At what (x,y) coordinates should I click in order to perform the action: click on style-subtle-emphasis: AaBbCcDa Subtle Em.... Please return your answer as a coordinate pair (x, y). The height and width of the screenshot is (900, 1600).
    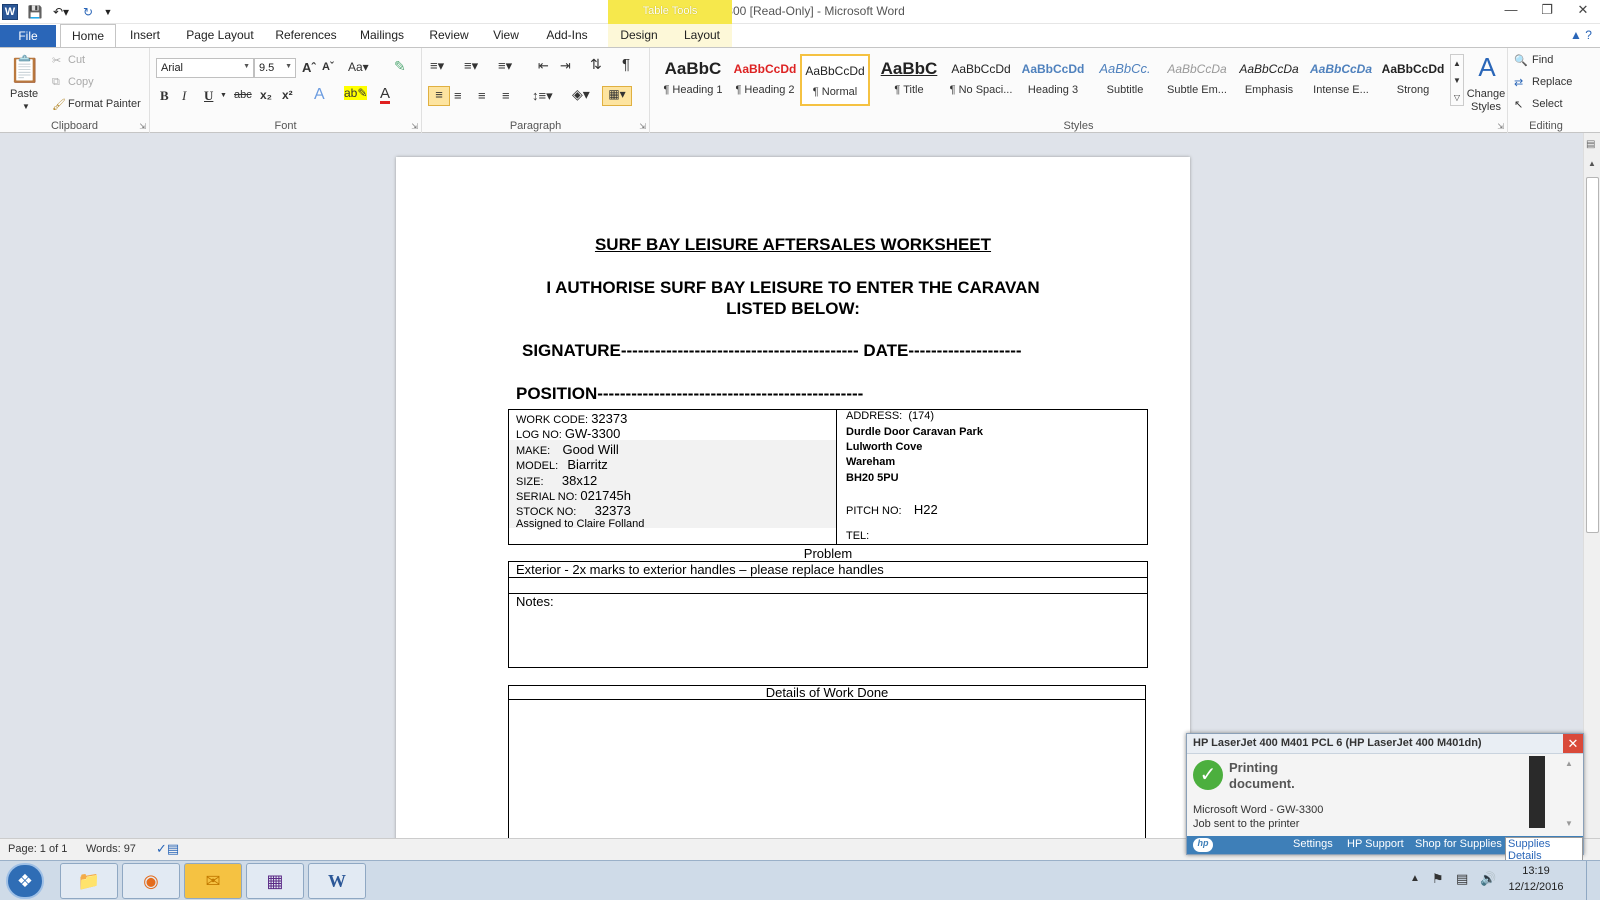
    Looking at the image, I should click on (1197, 80).